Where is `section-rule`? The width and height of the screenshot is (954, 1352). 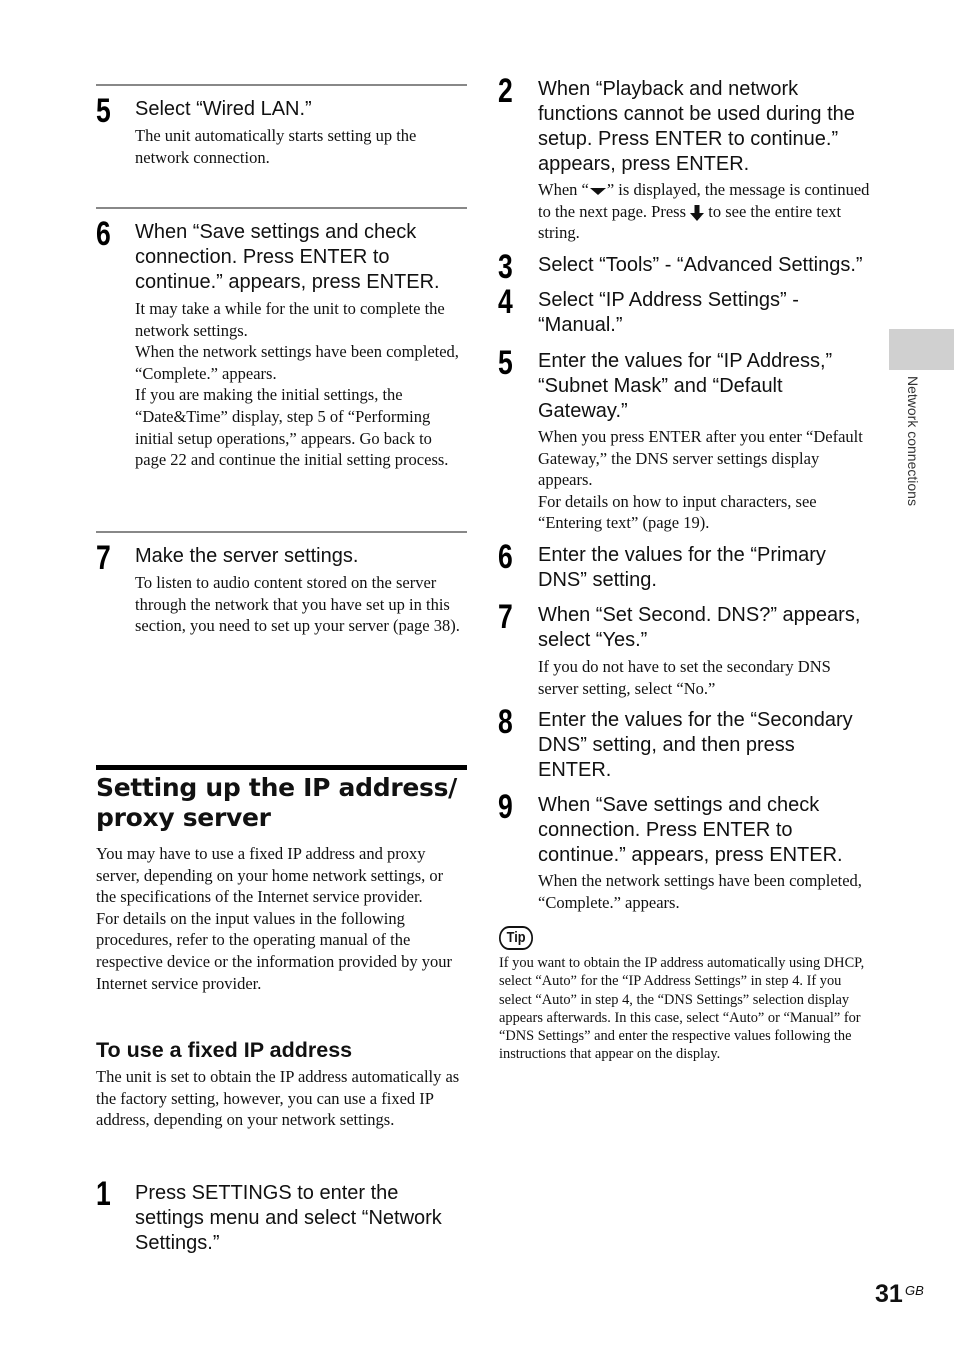 section-rule is located at coordinates (281, 767).